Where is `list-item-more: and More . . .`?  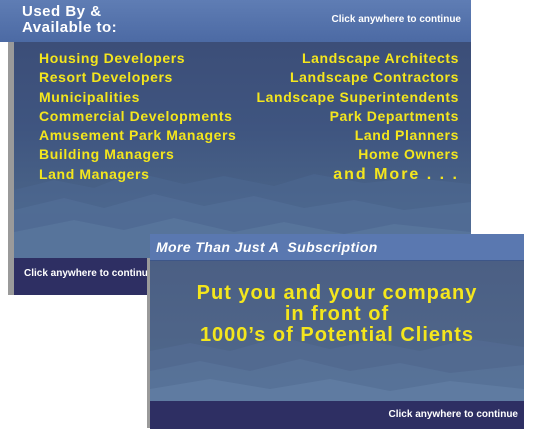 list-item-more: and More . . . is located at coordinates (396, 174).